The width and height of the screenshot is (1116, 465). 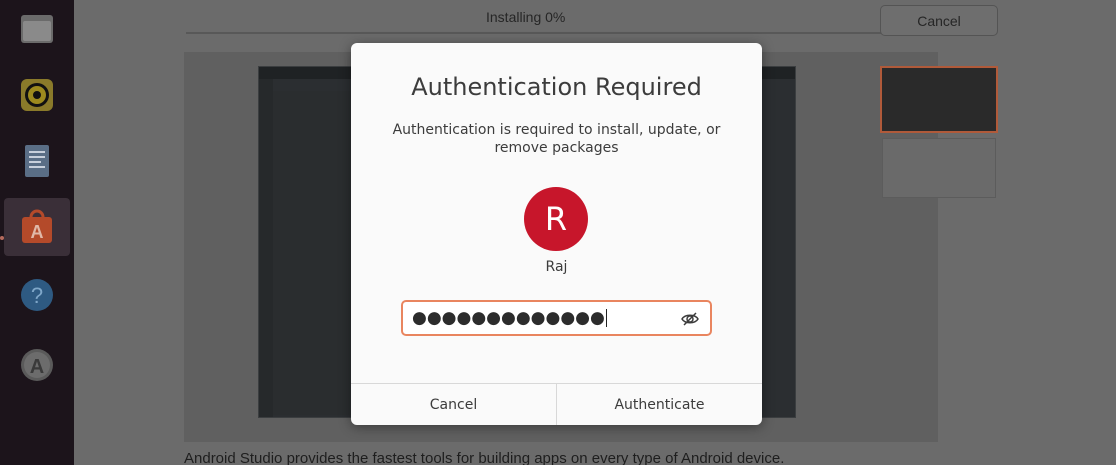 What do you see at coordinates (562, 33) in the screenshot?
I see `progress-bar` at bounding box center [562, 33].